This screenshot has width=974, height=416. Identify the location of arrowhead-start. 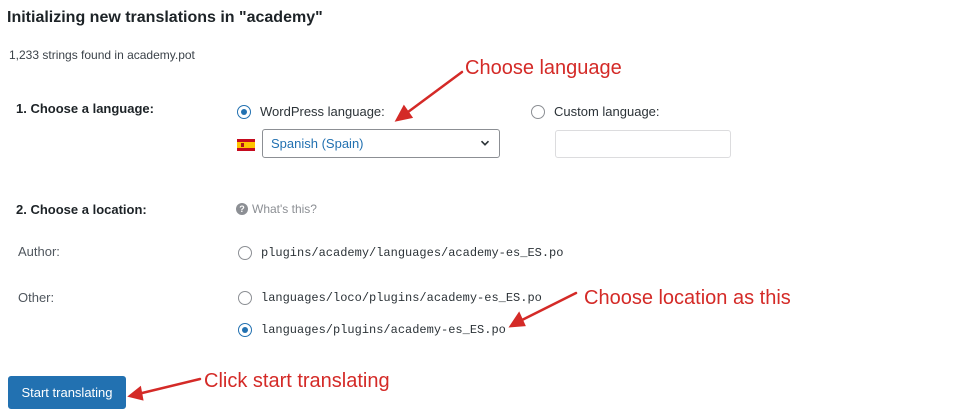
(135, 393).